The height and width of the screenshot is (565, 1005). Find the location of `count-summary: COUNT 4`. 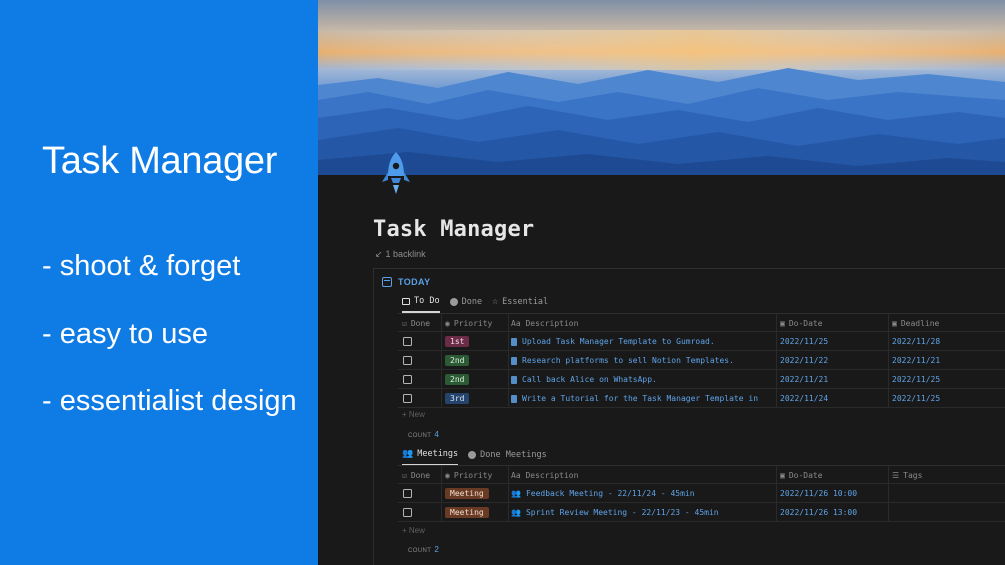

count-summary: COUNT 4 is located at coordinates (423, 434).